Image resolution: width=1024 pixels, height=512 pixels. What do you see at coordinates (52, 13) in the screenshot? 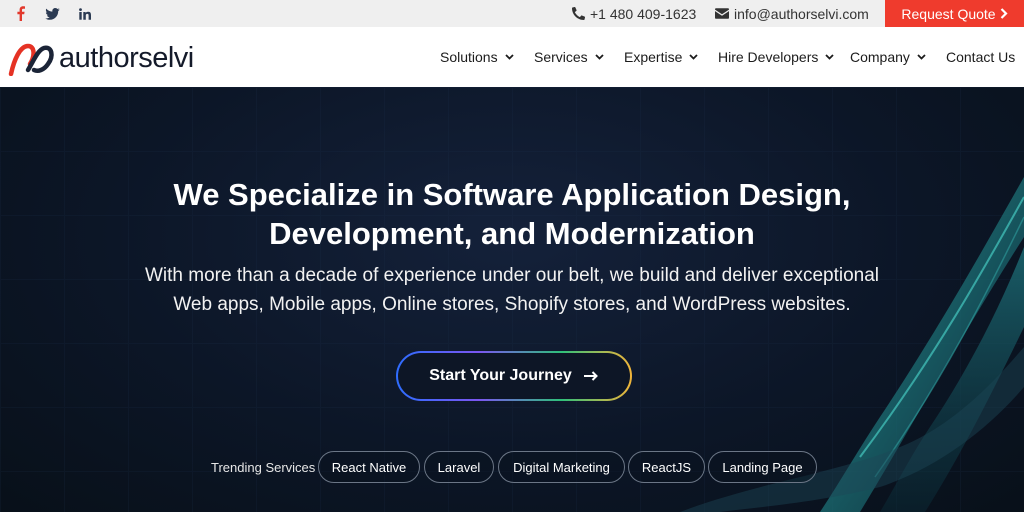
I see `twitter-icon` at bounding box center [52, 13].